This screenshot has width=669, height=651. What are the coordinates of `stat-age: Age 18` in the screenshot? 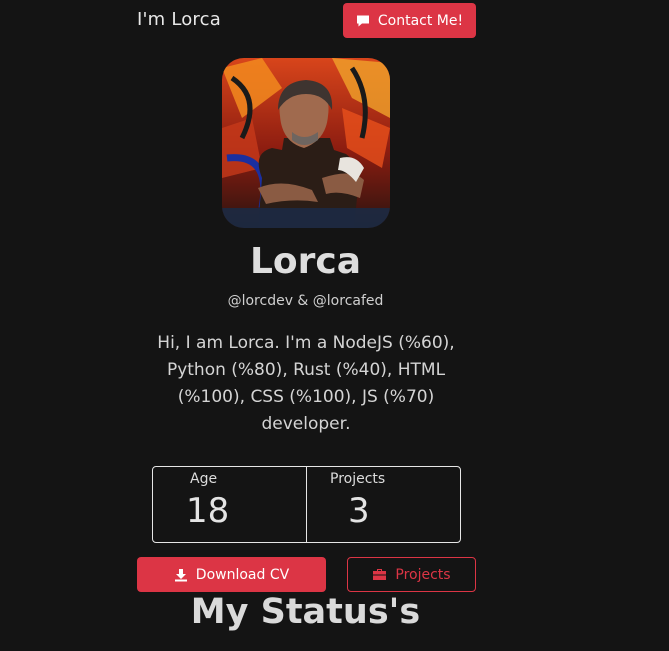 It's located at (229, 504).